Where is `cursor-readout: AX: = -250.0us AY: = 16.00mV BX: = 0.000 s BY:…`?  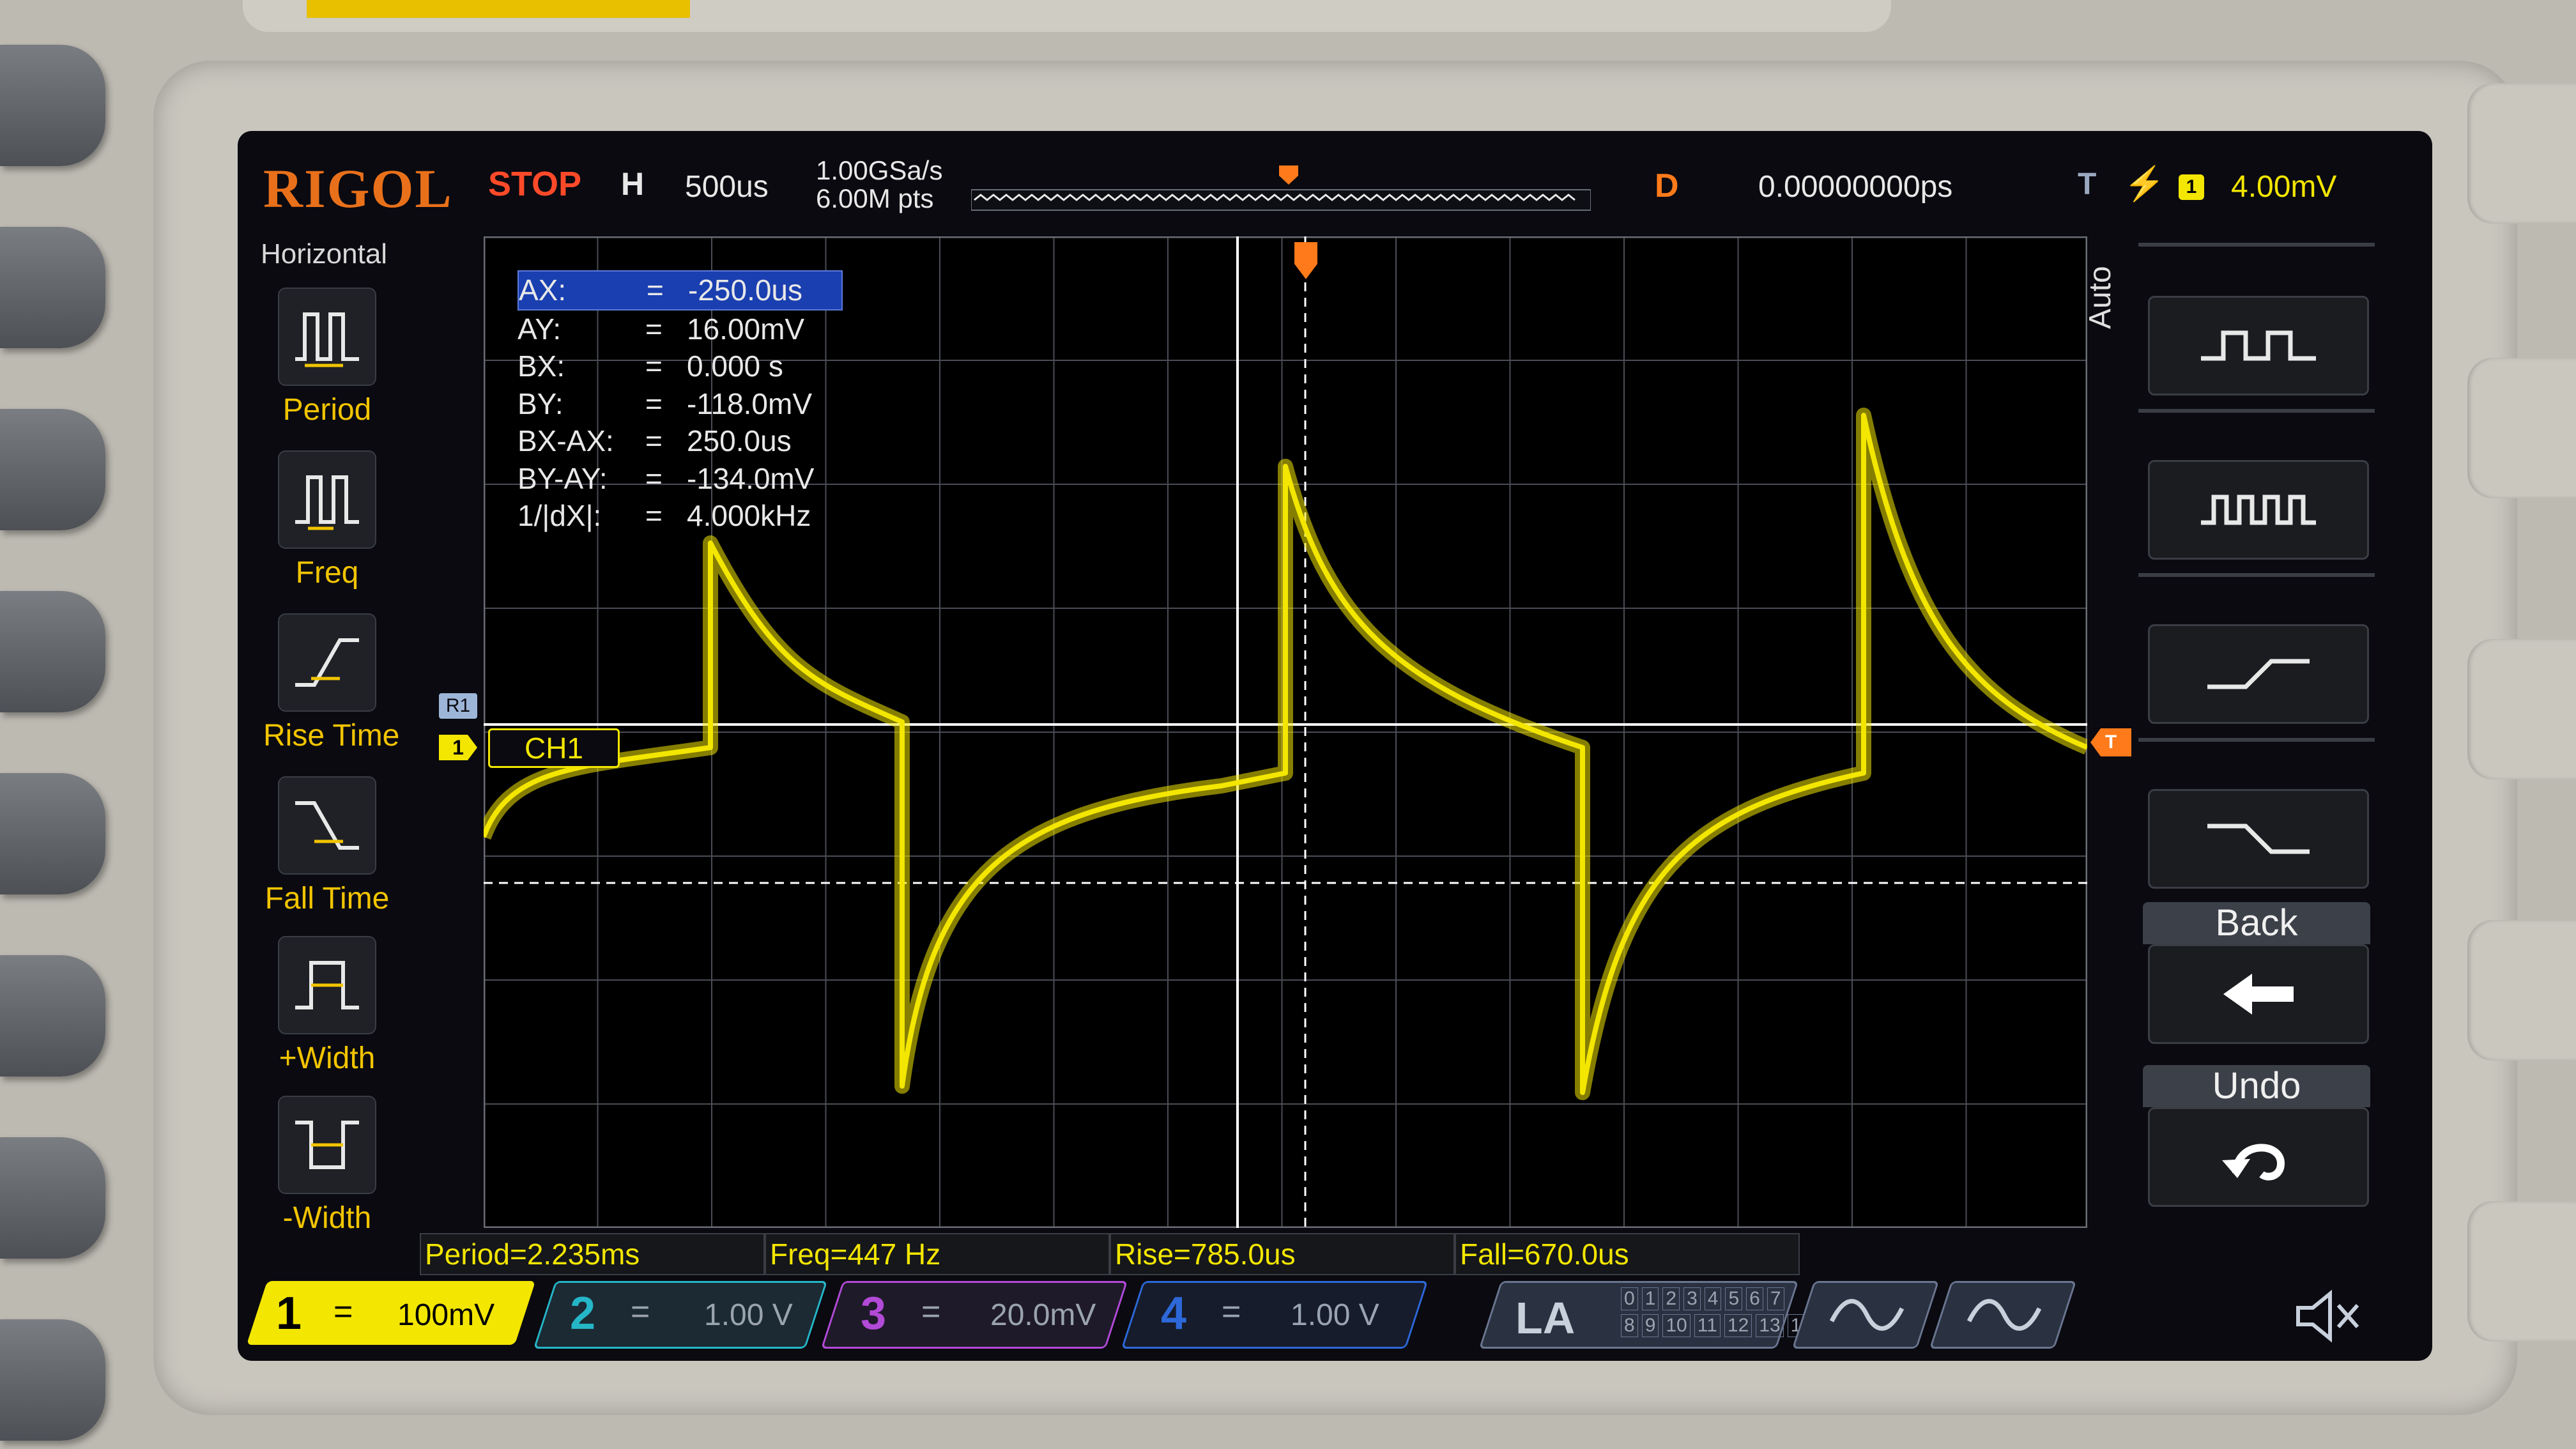 cursor-readout: AX: = -250.0us AY: = 16.00mV BX: = 0.000 s BY:… is located at coordinates (680, 402).